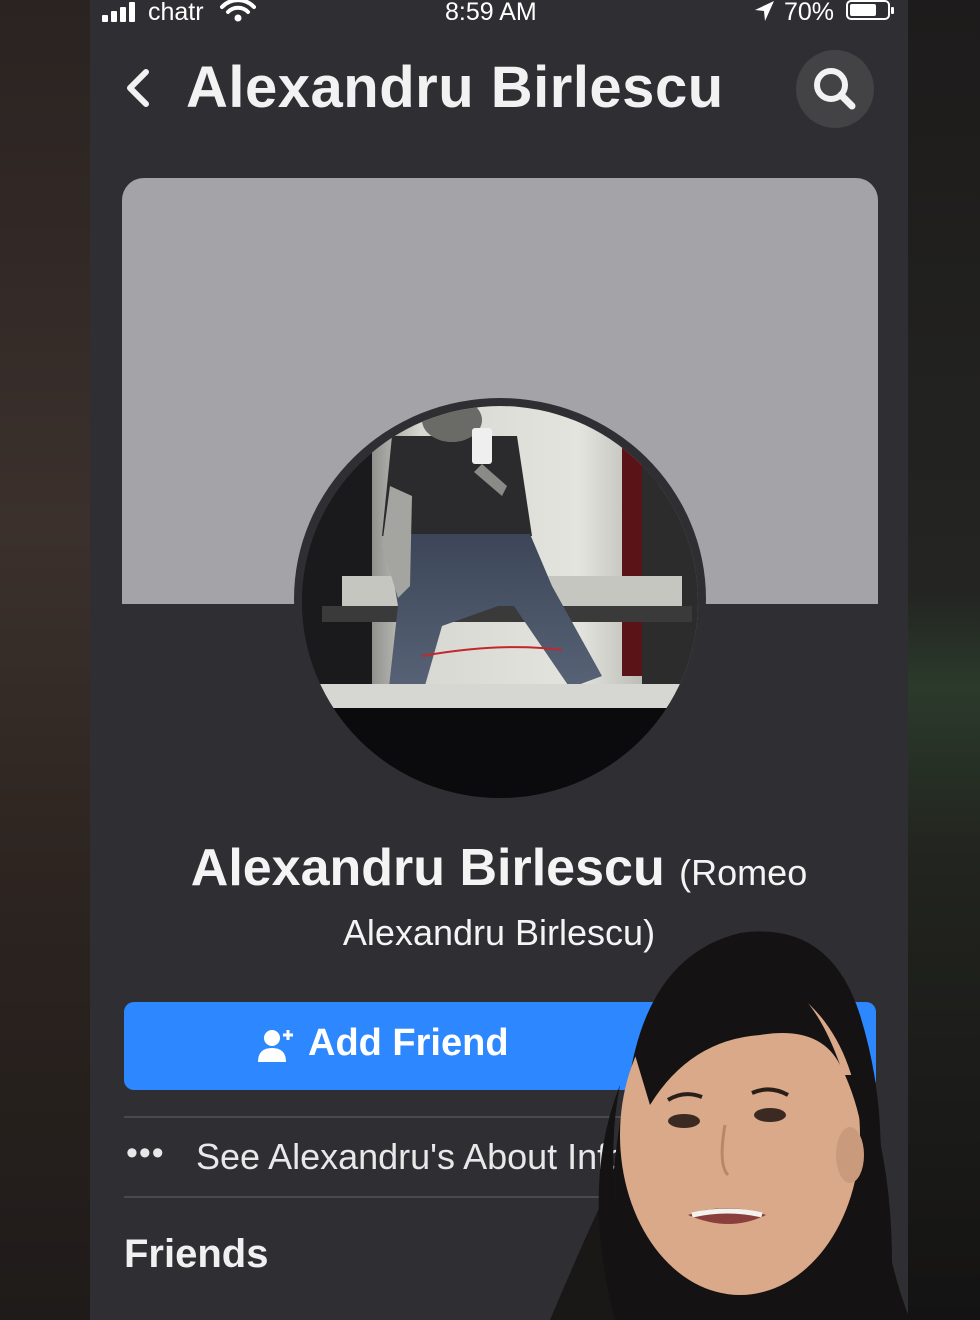  What do you see at coordinates (275, 1046) in the screenshot?
I see `add-person-icon` at bounding box center [275, 1046].